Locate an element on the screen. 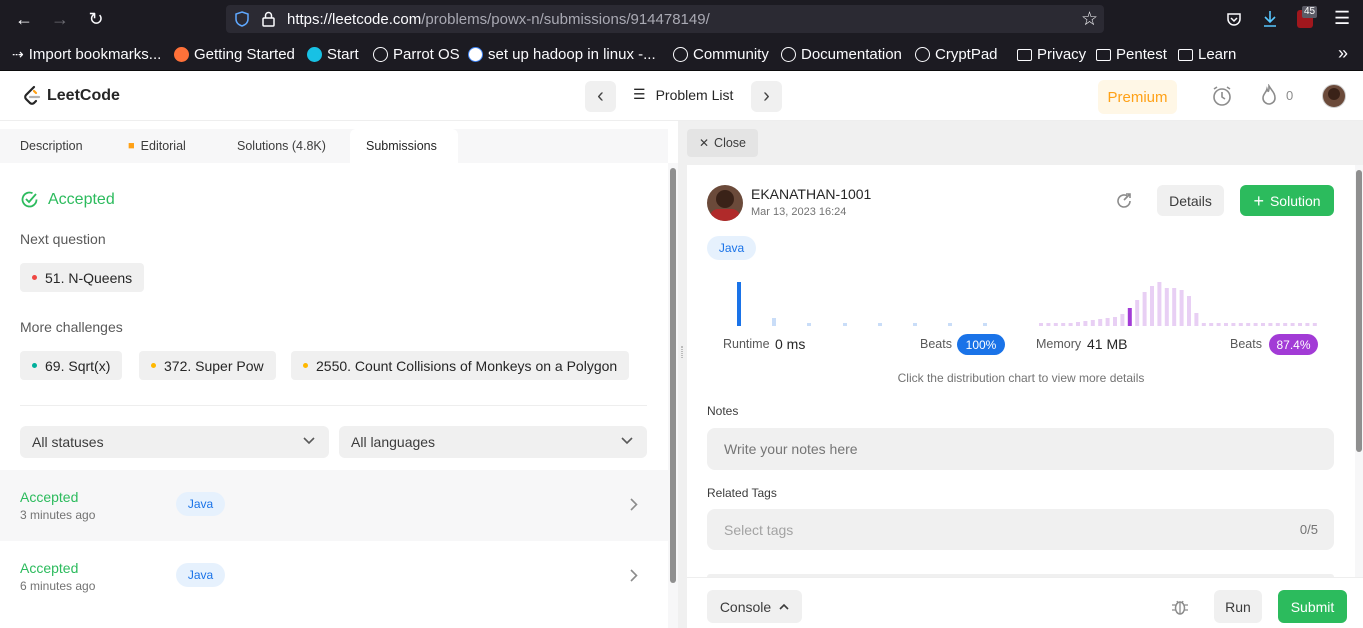  bookmark-pentest: Pentest is located at coordinates (1131, 54).